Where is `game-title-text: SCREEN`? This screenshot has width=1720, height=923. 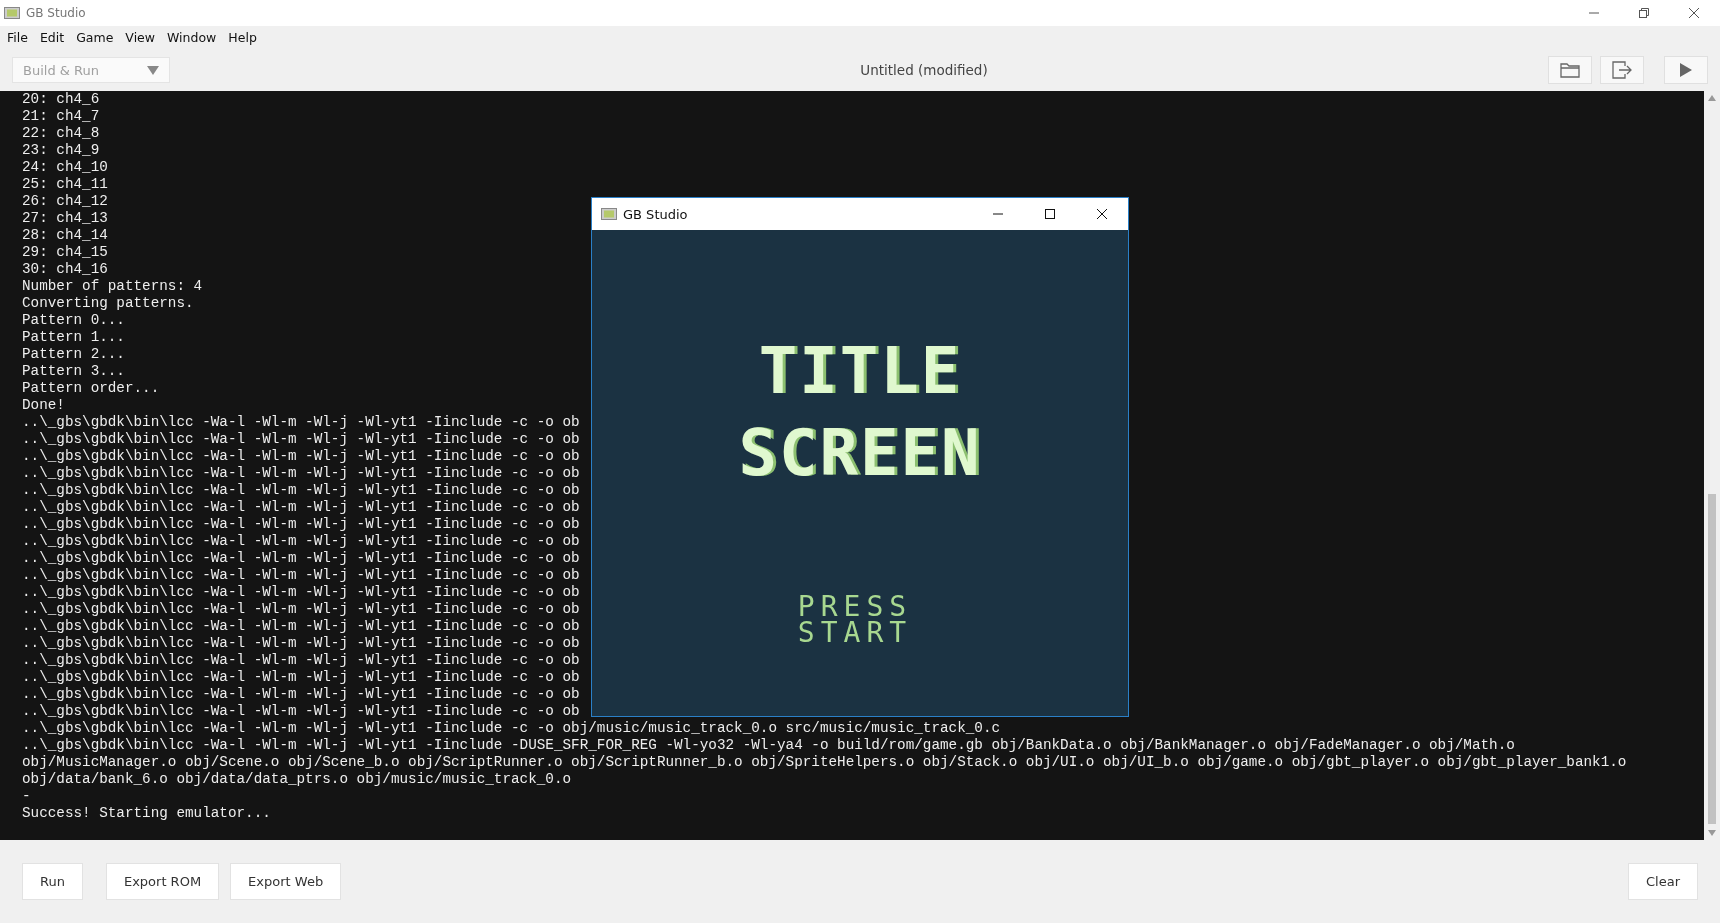
game-title-text: SCREEN is located at coordinates (860, 453).